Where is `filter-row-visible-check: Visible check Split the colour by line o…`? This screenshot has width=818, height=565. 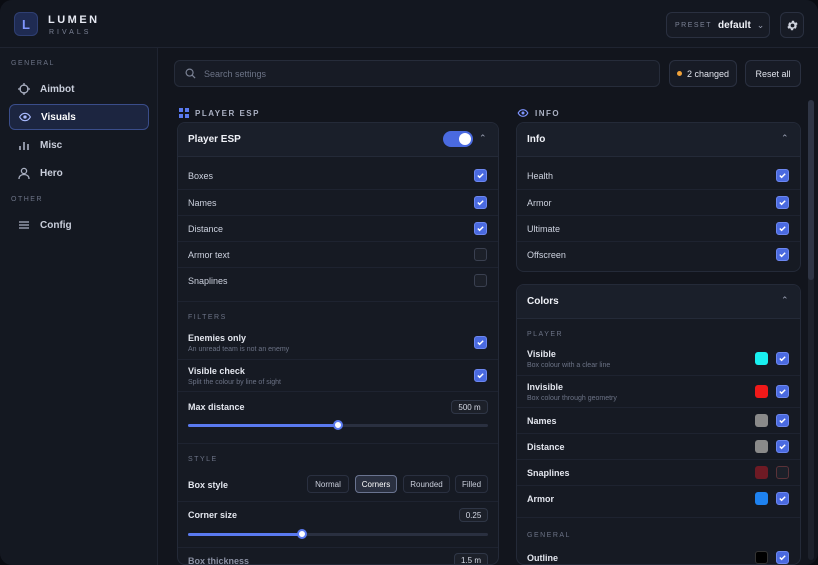
filter-row-visible-check: Visible check Split the colour by line o… is located at coordinates (338, 375).